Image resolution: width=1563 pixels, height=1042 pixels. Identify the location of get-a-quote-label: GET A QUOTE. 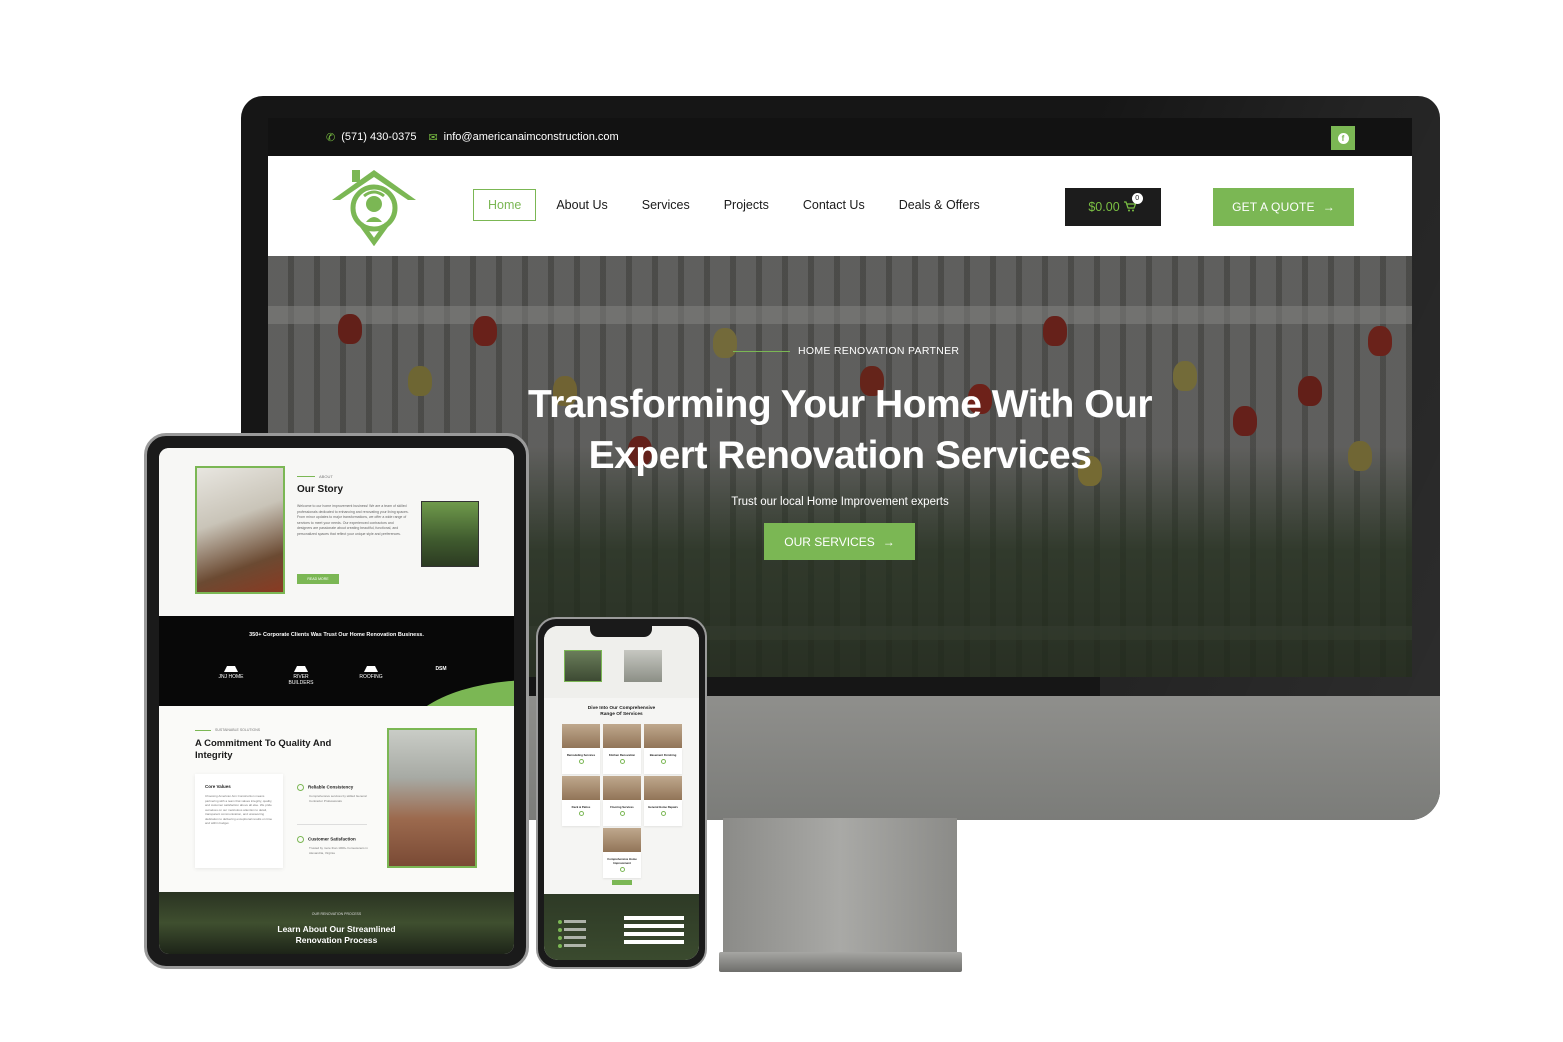
(1273, 207).